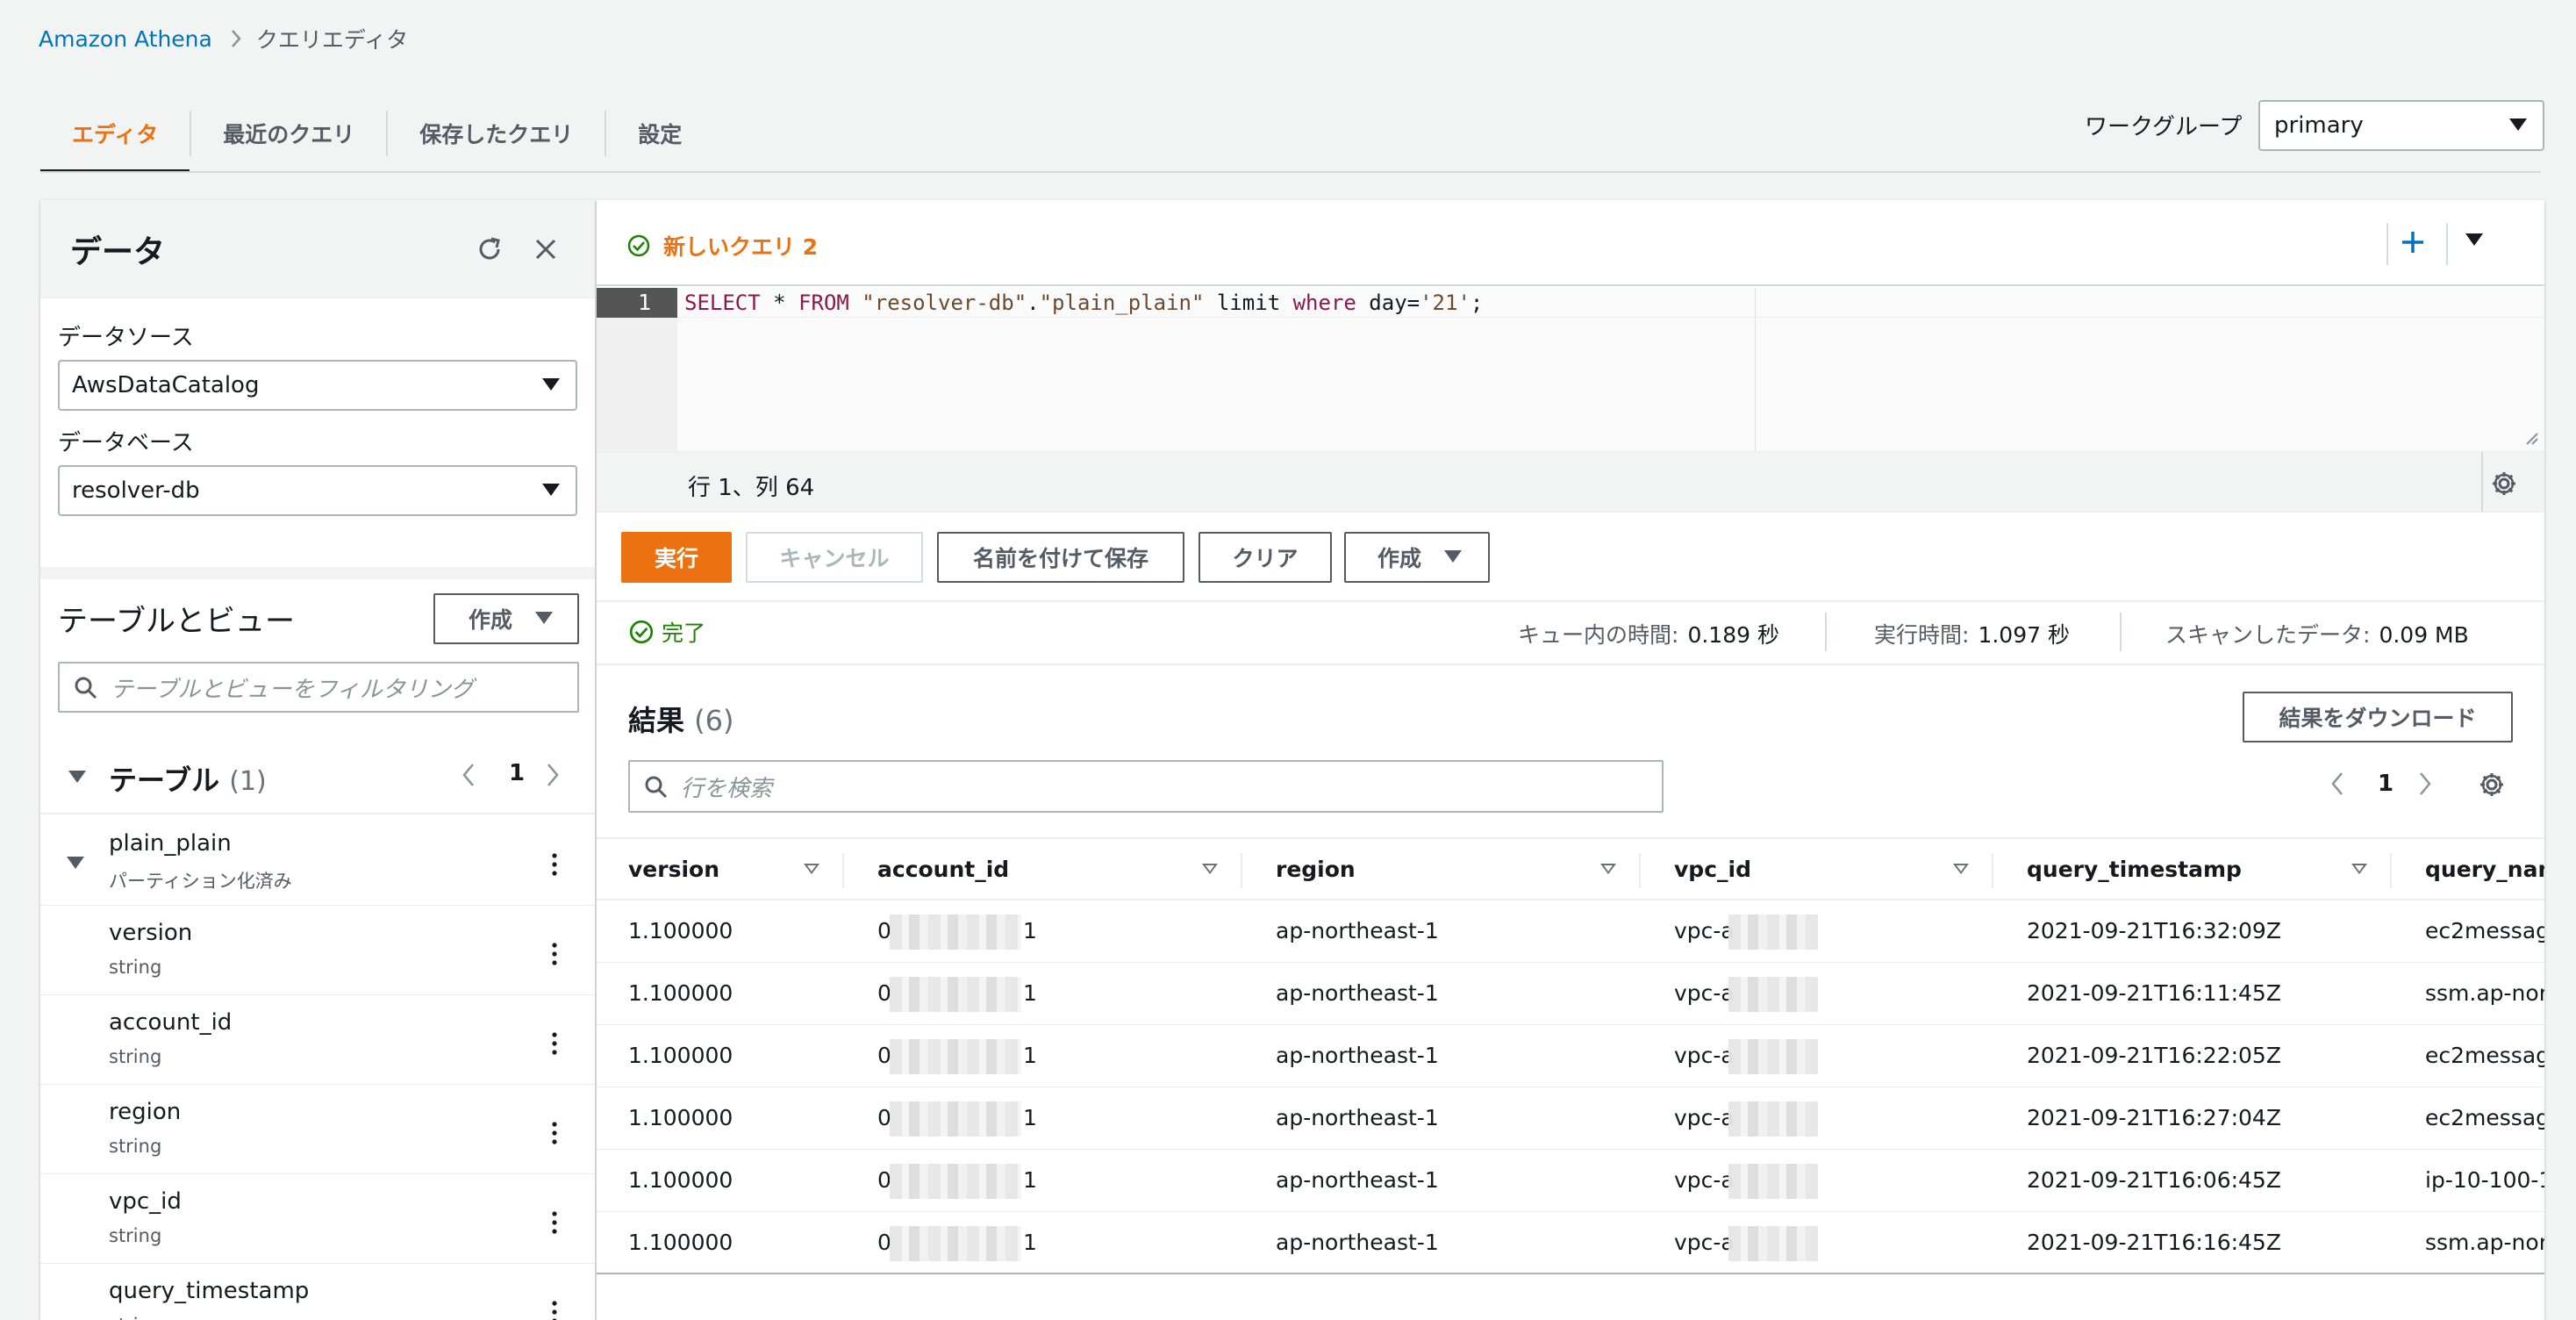 The height and width of the screenshot is (1320, 2576). I want to click on refresh-icon, so click(489, 250).